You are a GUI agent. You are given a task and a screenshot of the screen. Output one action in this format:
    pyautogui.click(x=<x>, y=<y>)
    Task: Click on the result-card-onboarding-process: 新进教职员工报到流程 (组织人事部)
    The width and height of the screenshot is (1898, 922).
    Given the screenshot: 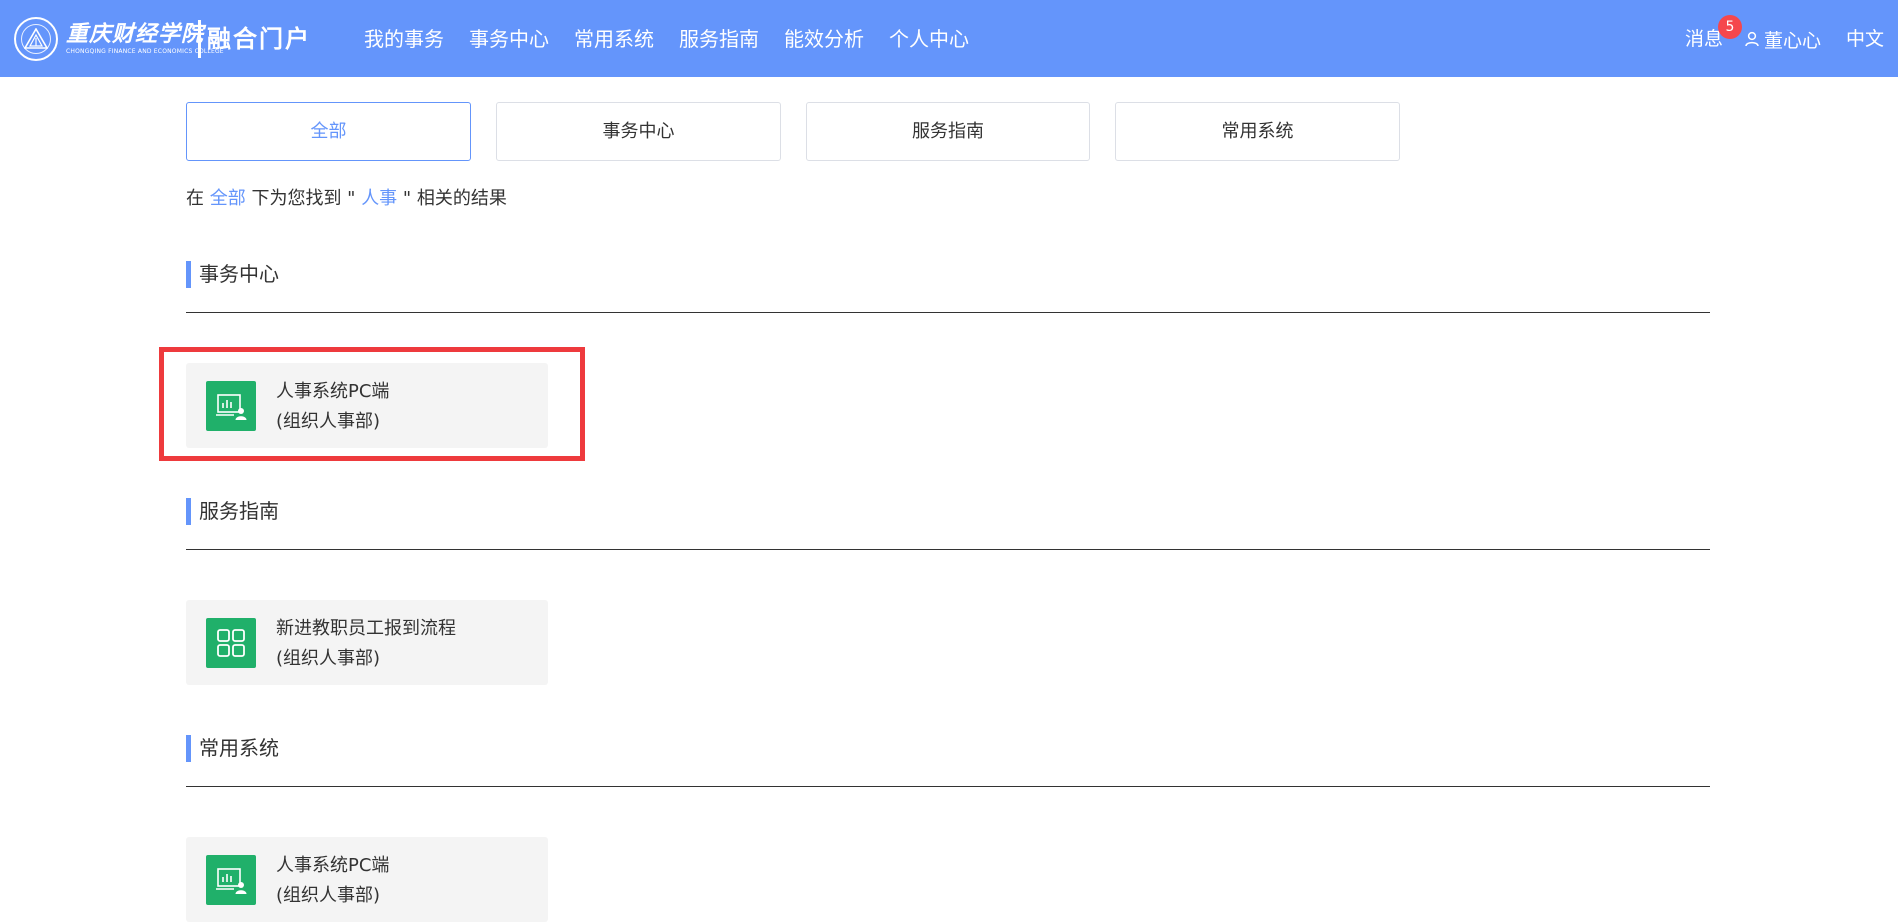 What is the action you would take?
    pyautogui.click(x=367, y=642)
    